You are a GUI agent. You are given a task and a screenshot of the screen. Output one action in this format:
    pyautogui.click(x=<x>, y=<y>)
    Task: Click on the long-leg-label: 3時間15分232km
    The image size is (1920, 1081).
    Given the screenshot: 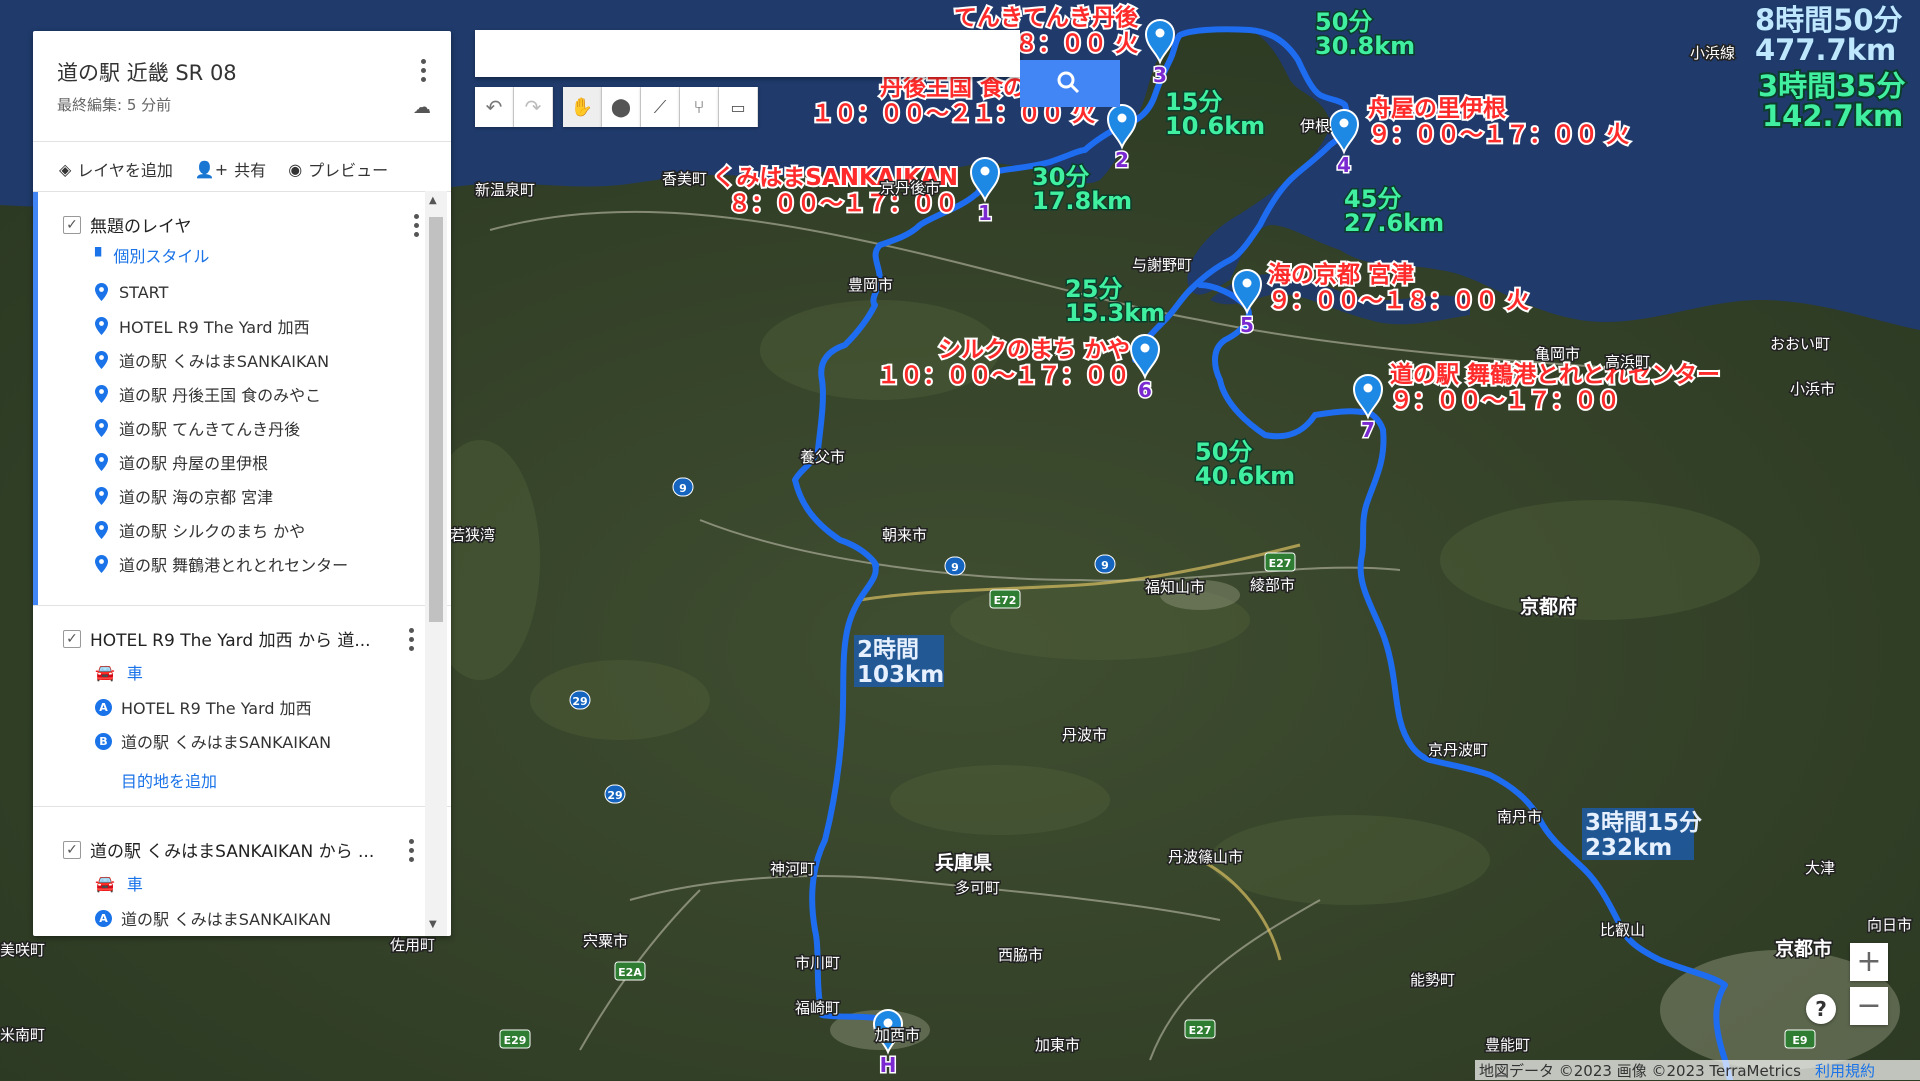 What is the action you would take?
    pyautogui.click(x=1642, y=834)
    